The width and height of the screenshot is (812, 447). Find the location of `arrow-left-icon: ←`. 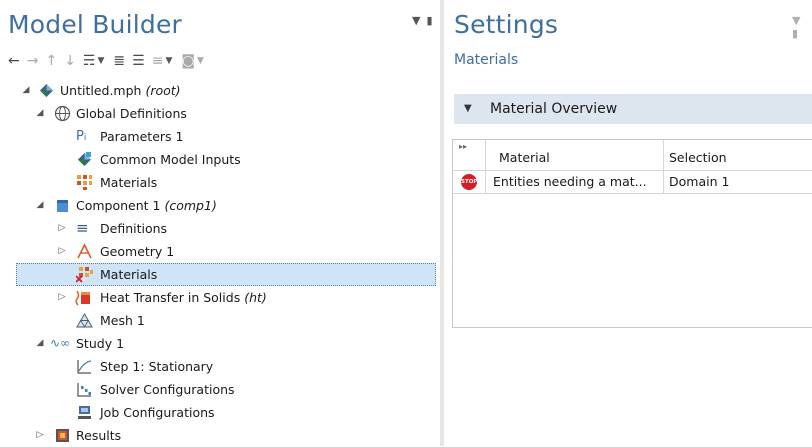

arrow-left-icon: ← is located at coordinates (14, 61).